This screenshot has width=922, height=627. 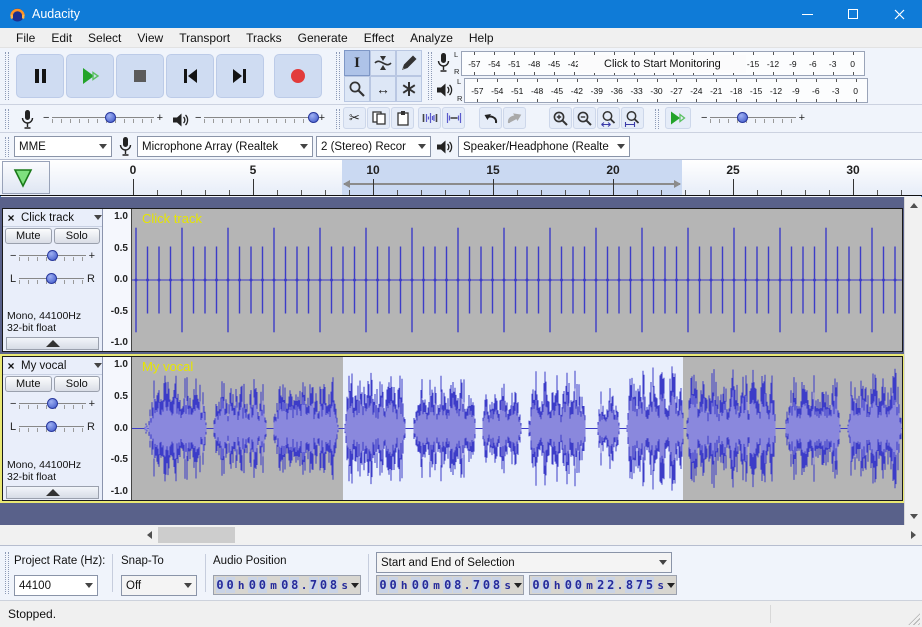 What do you see at coordinates (60, 218) in the screenshot?
I see `track-title-menu: Click track` at bounding box center [60, 218].